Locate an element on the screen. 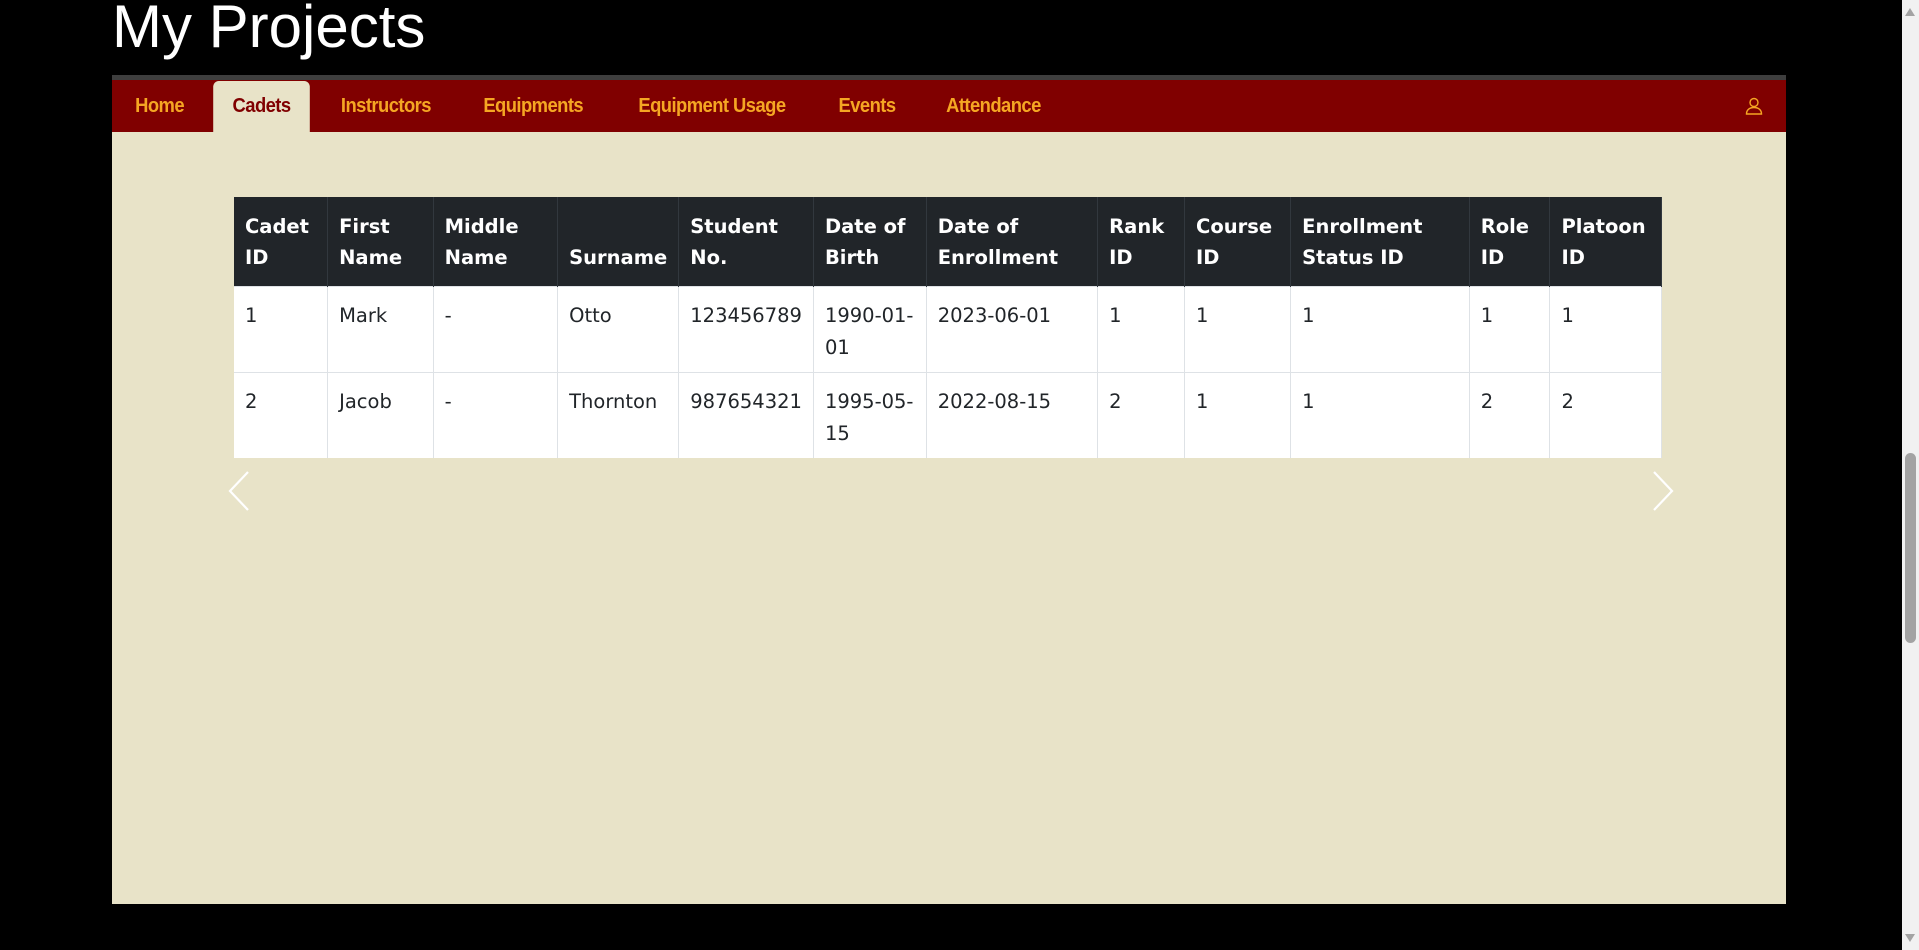  column-header: Role ID is located at coordinates (1510, 242).